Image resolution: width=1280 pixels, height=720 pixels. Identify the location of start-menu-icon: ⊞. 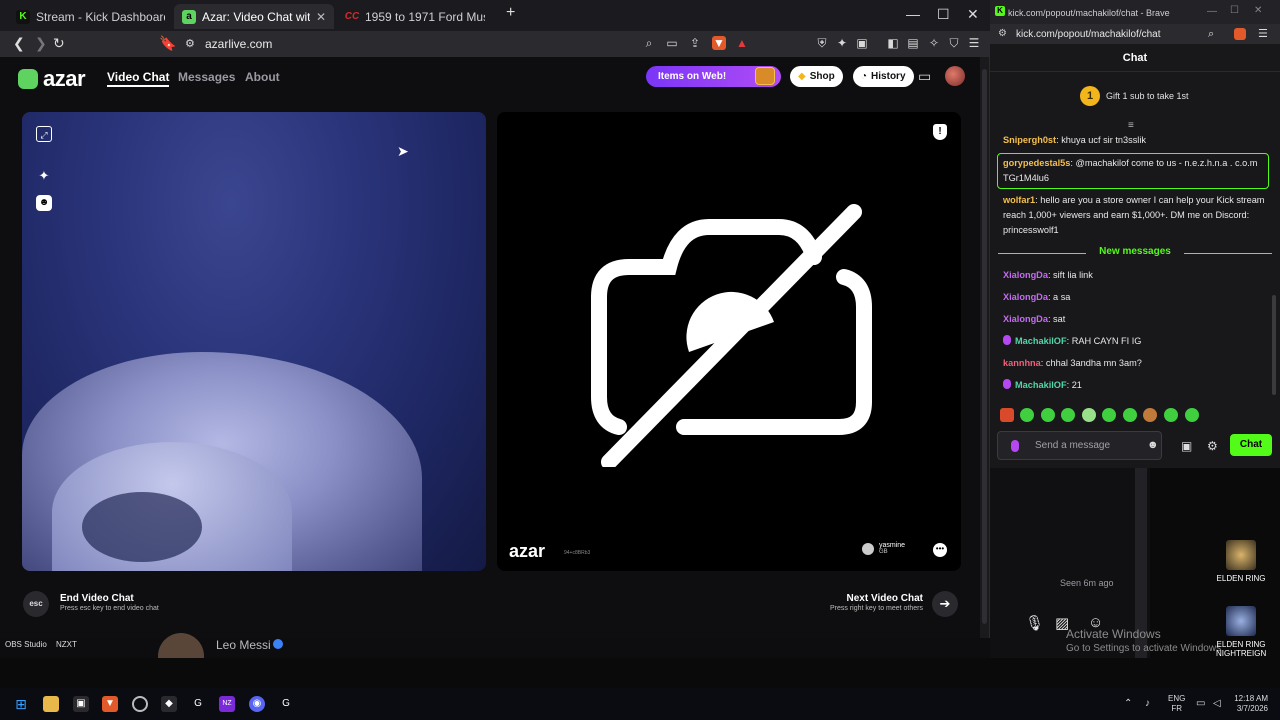
(21, 704).